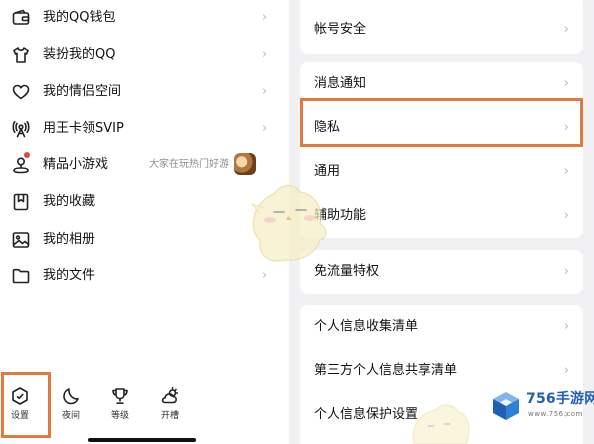 Image resolution: width=594 pixels, height=444 pixels. I want to click on site-url: www.756.com, so click(555, 414).